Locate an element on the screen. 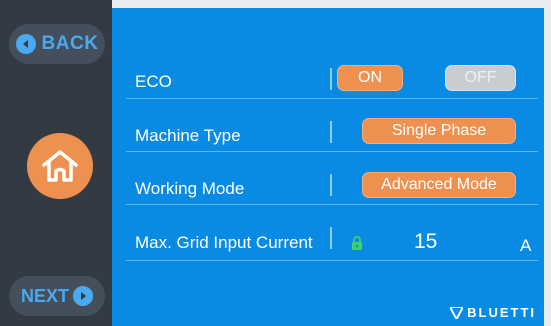 Image resolution: width=551 pixels, height=326 pixels. brand-name: BLUETTI is located at coordinates (501, 312).